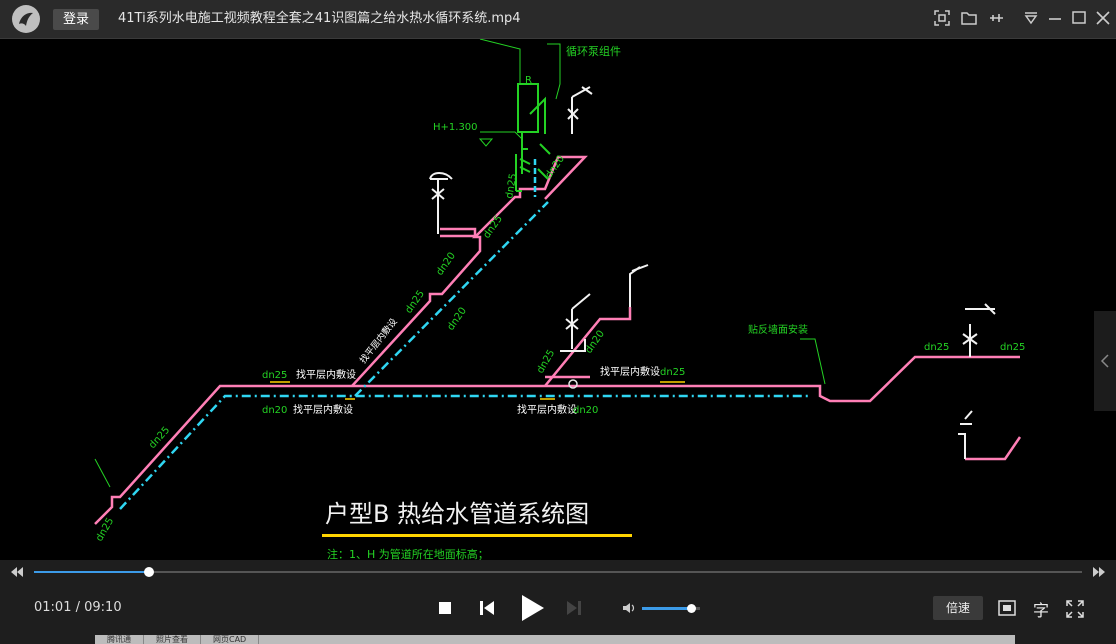 The height and width of the screenshot is (644, 1116). Describe the element at coordinates (464, 452) in the screenshot. I see `circulation-return-pipe` at that location.